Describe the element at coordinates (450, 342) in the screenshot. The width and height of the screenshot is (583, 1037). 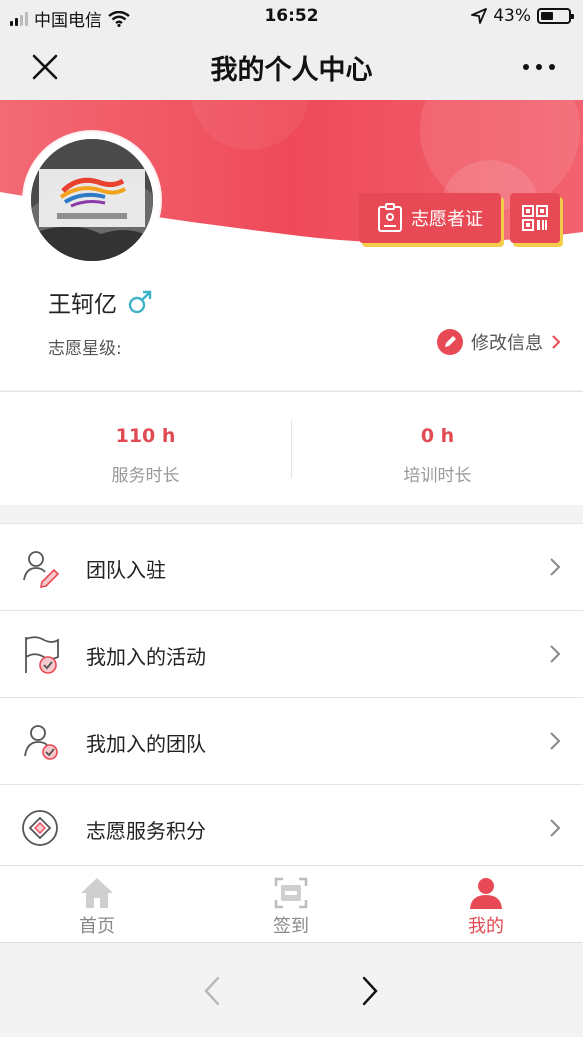
I see `edit-pencil-icon` at that location.